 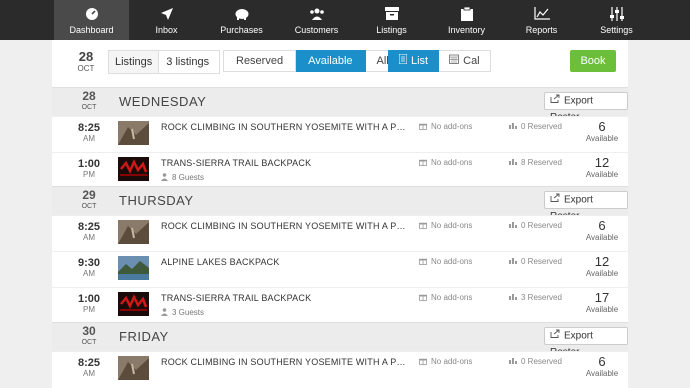 I want to click on listings-label: Listings, so click(x=134, y=62).